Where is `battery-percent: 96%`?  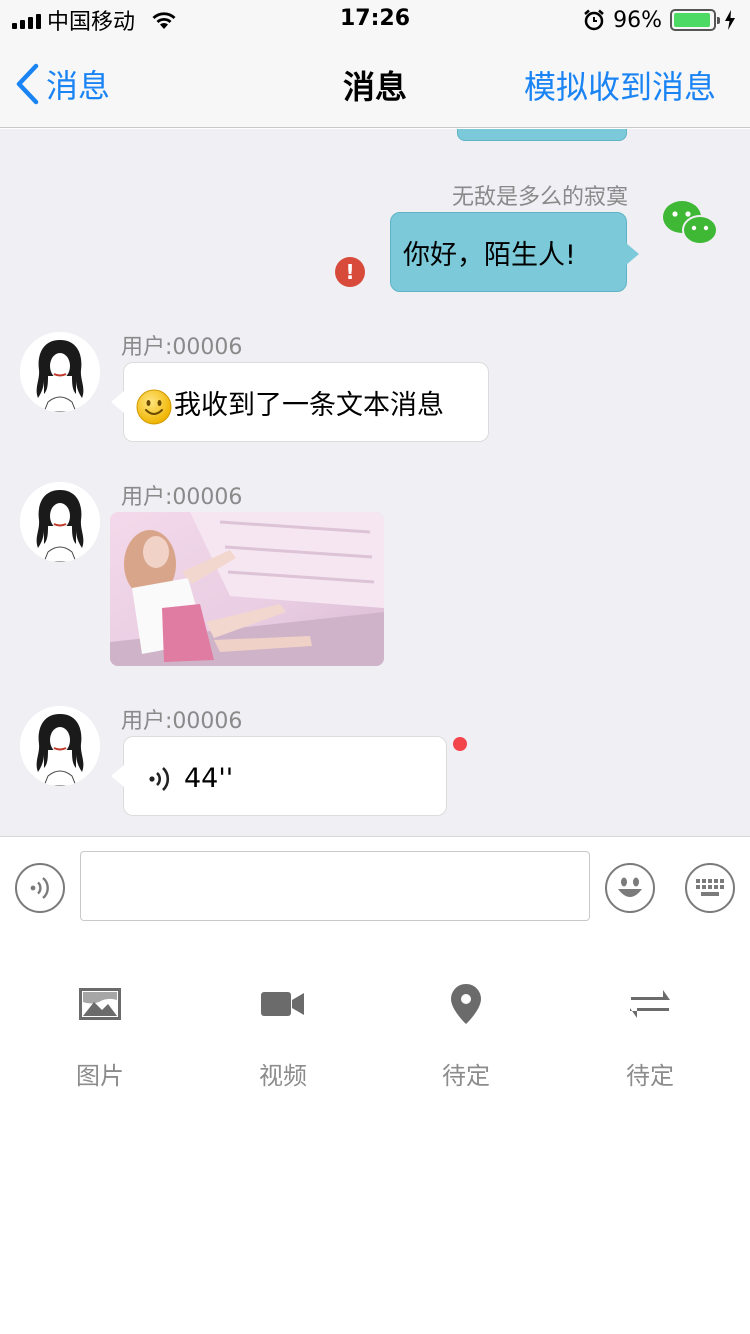 battery-percent: 96% is located at coordinates (637, 20).